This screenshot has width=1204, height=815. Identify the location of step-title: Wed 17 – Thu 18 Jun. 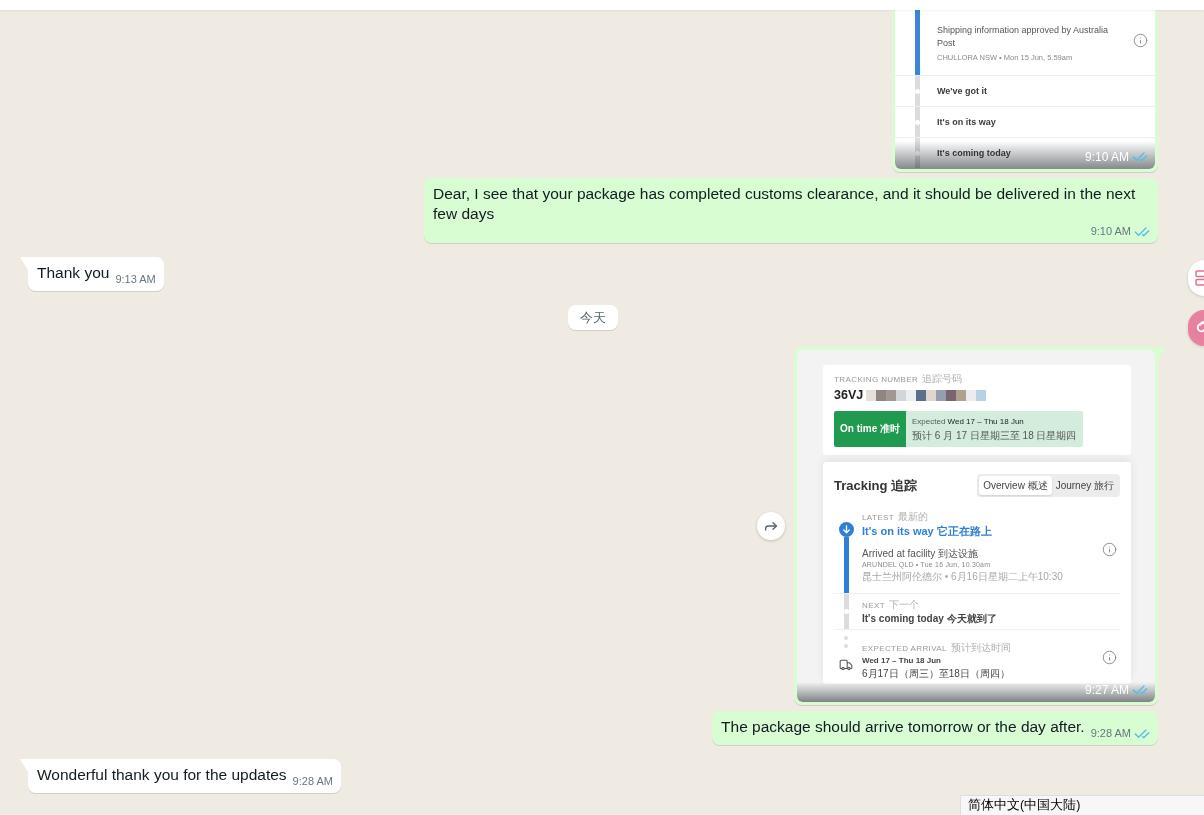
(901, 661).